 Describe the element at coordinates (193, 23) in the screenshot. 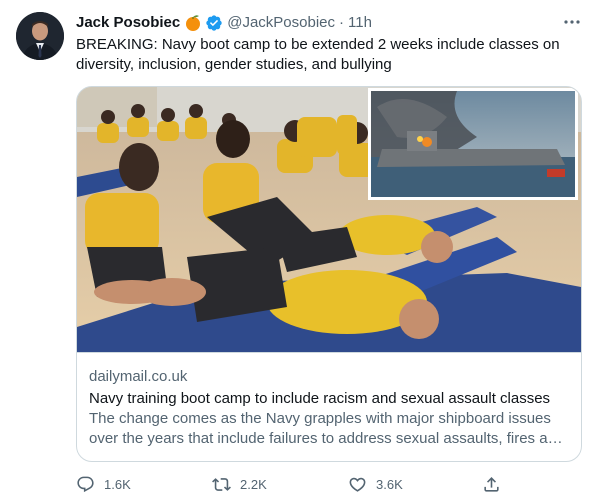

I see `orange-icon` at that location.